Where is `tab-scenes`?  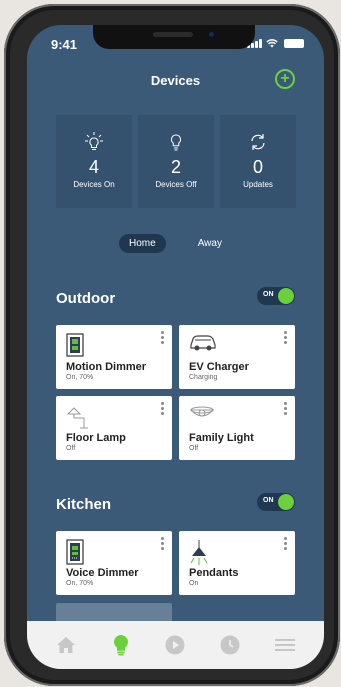 tab-scenes is located at coordinates (175, 645).